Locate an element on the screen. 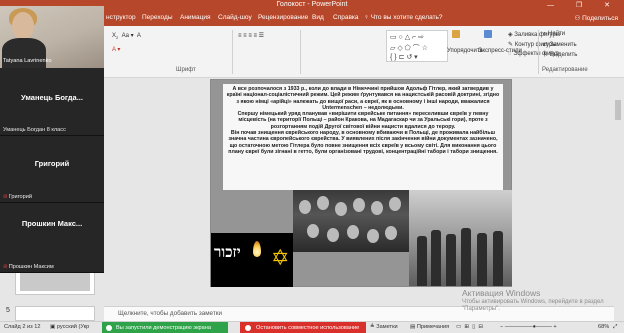  view-buttons: ▭ ⊞ ▯ ⊟ is located at coordinates (469, 327).